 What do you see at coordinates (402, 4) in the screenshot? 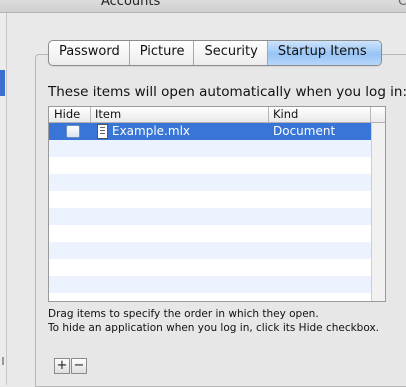
I see `titlebar-right-fragment: C` at bounding box center [402, 4].